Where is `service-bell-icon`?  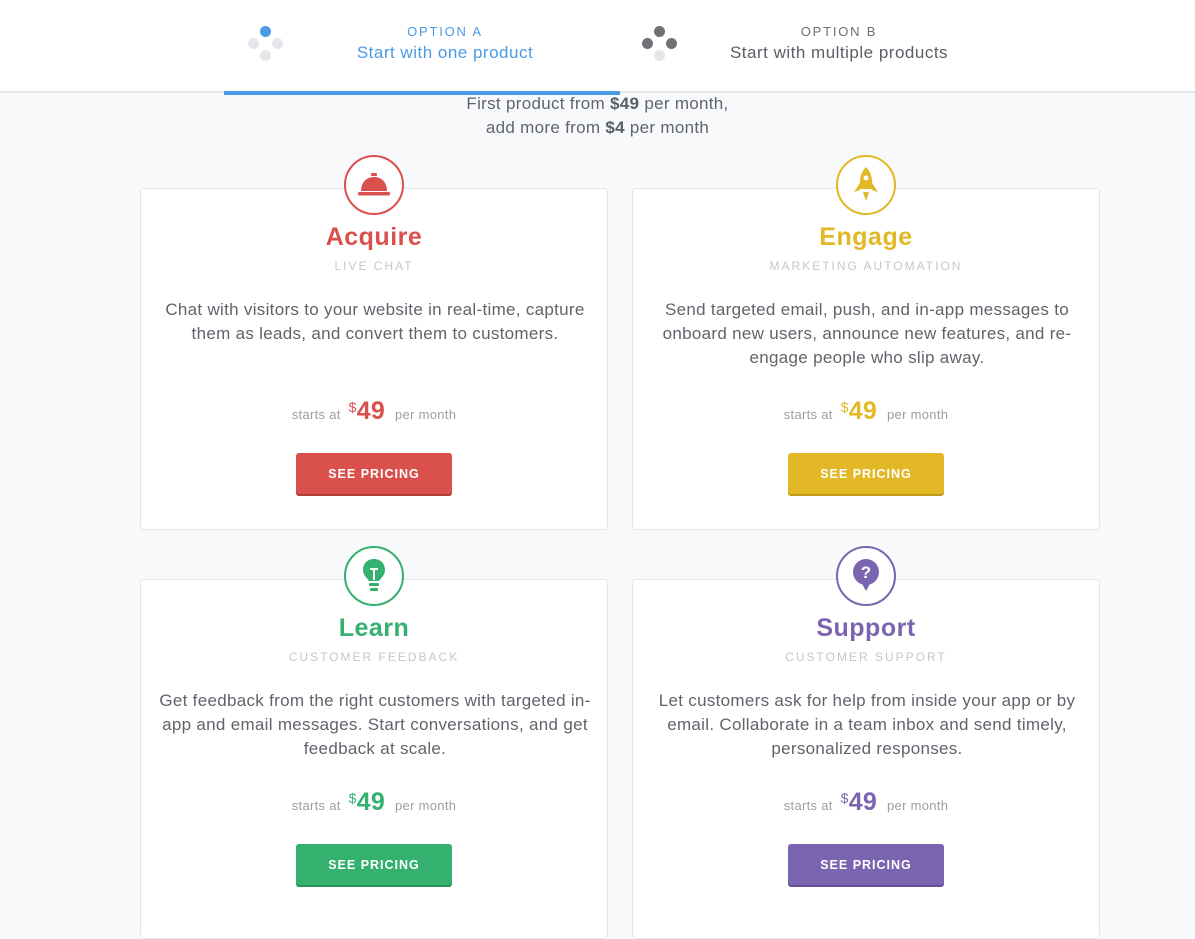 service-bell-icon is located at coordinates (374, 185).